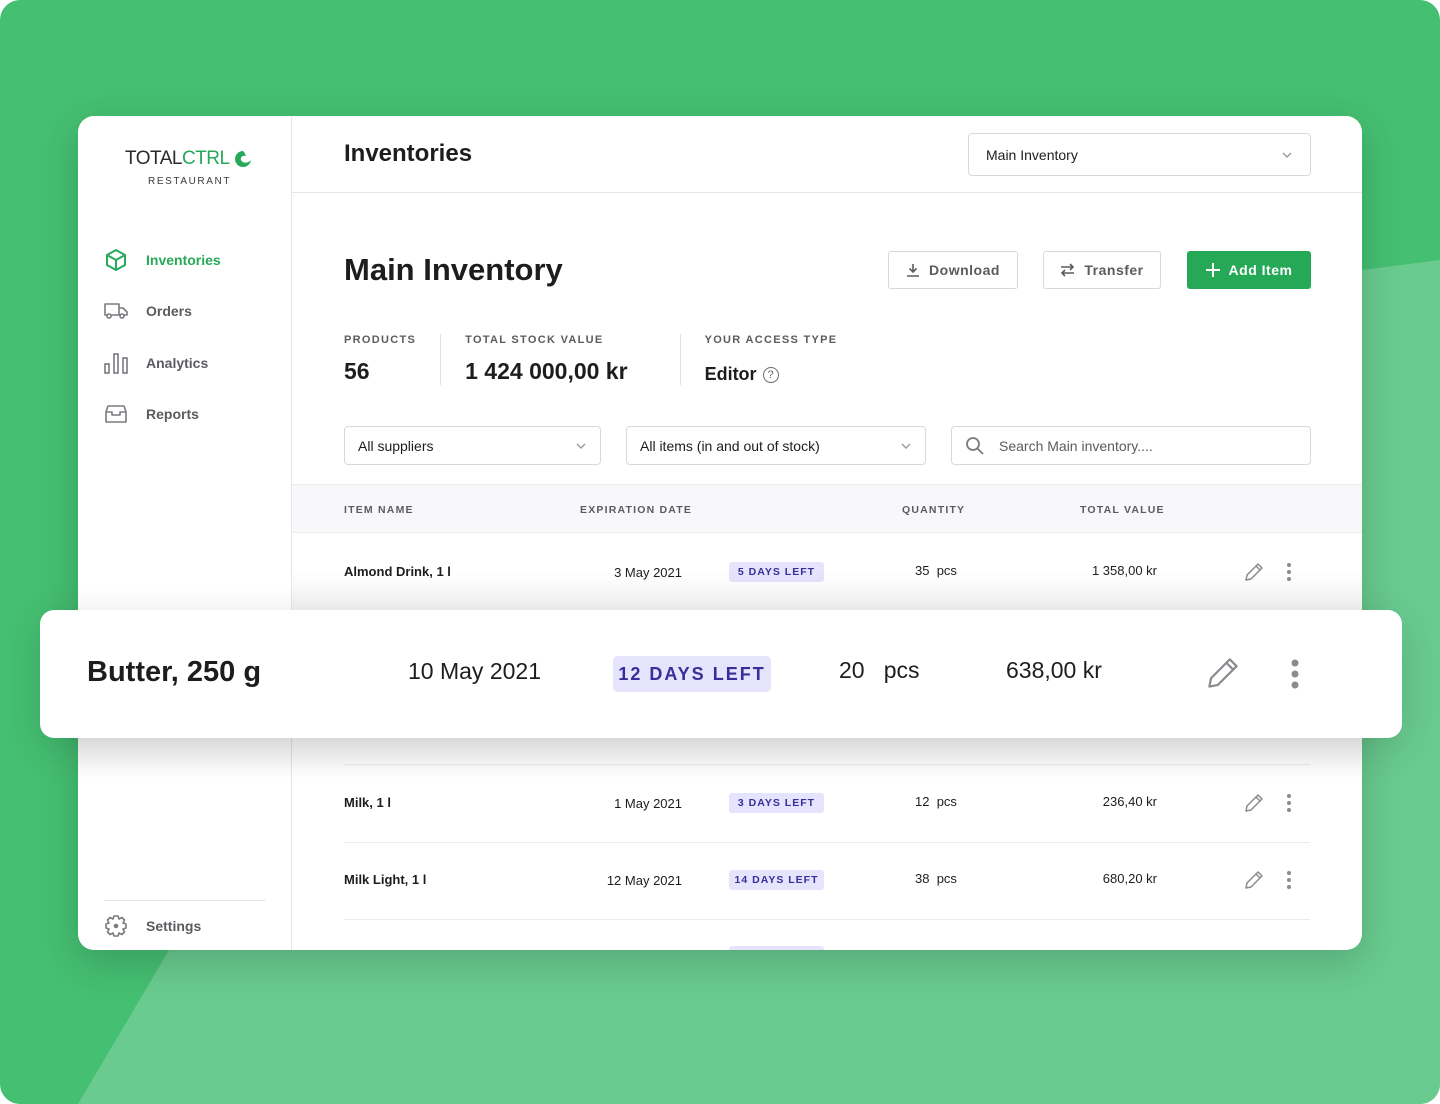 The image size is (1440, 1104). What do you see at coordinates (153, 158) in the screenshot?
I see `logo-text-total: TOTAL` at bounding box center [153, 158].